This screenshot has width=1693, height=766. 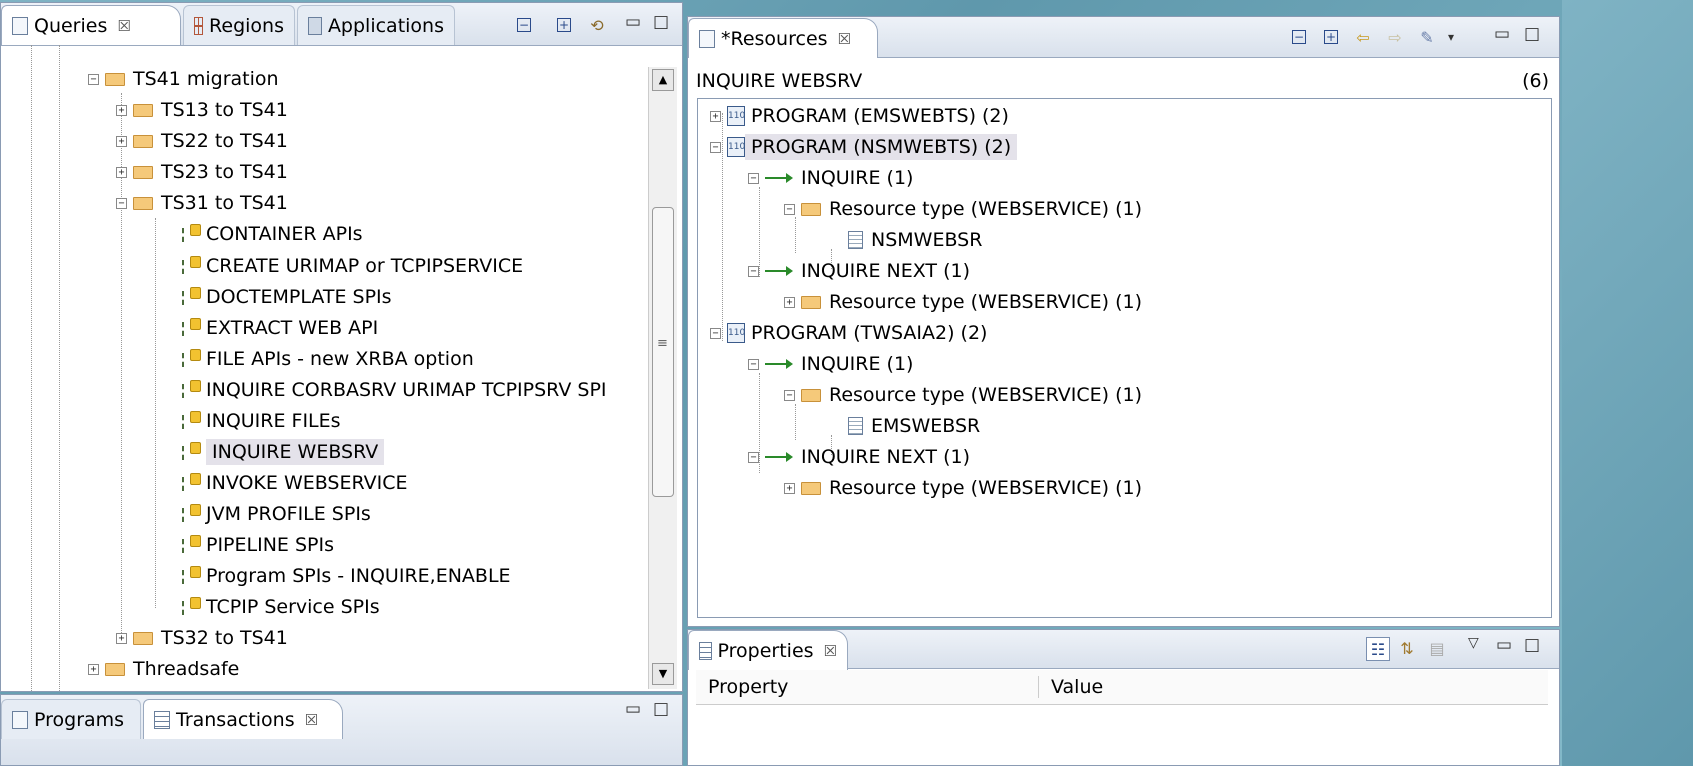 I want to click on tree-item-resource: EMSWEBSR, so click(x=914, y=426).